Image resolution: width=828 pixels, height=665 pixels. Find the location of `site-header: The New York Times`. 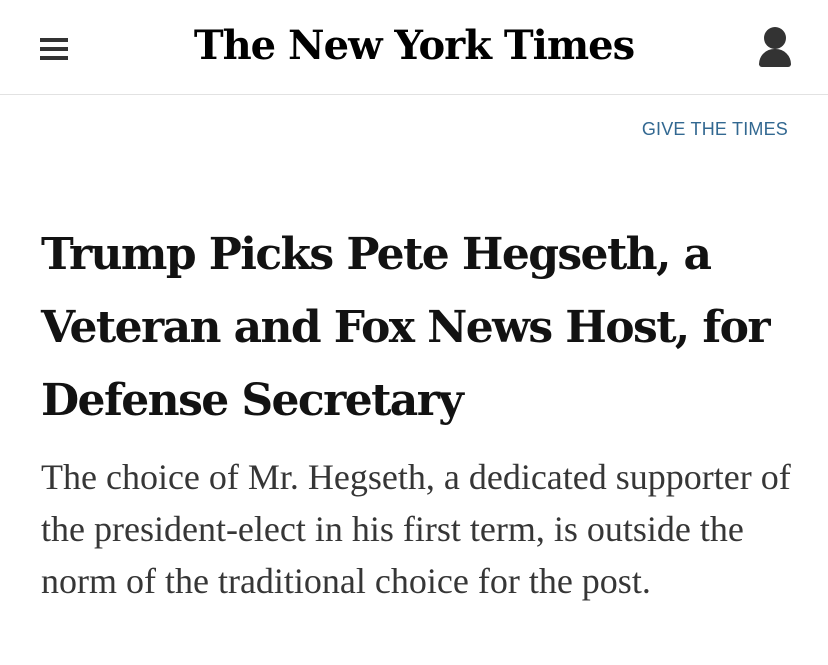

site-header: The New York Times is located at coordinates (414, 47).